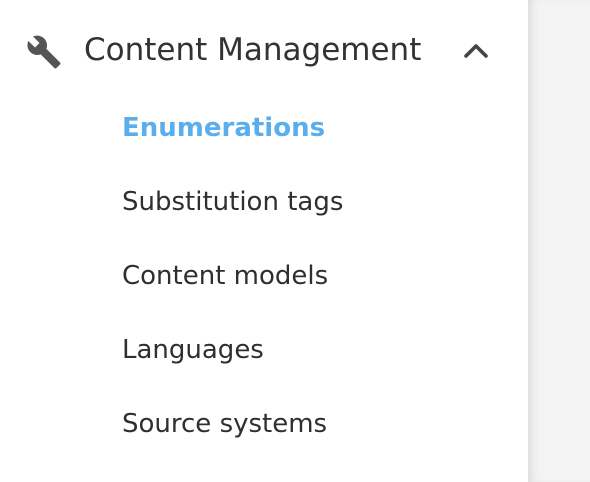 The width and height of the screenshot is (590, 482). I want to click on chevron-up-icon, so click(476, 50).